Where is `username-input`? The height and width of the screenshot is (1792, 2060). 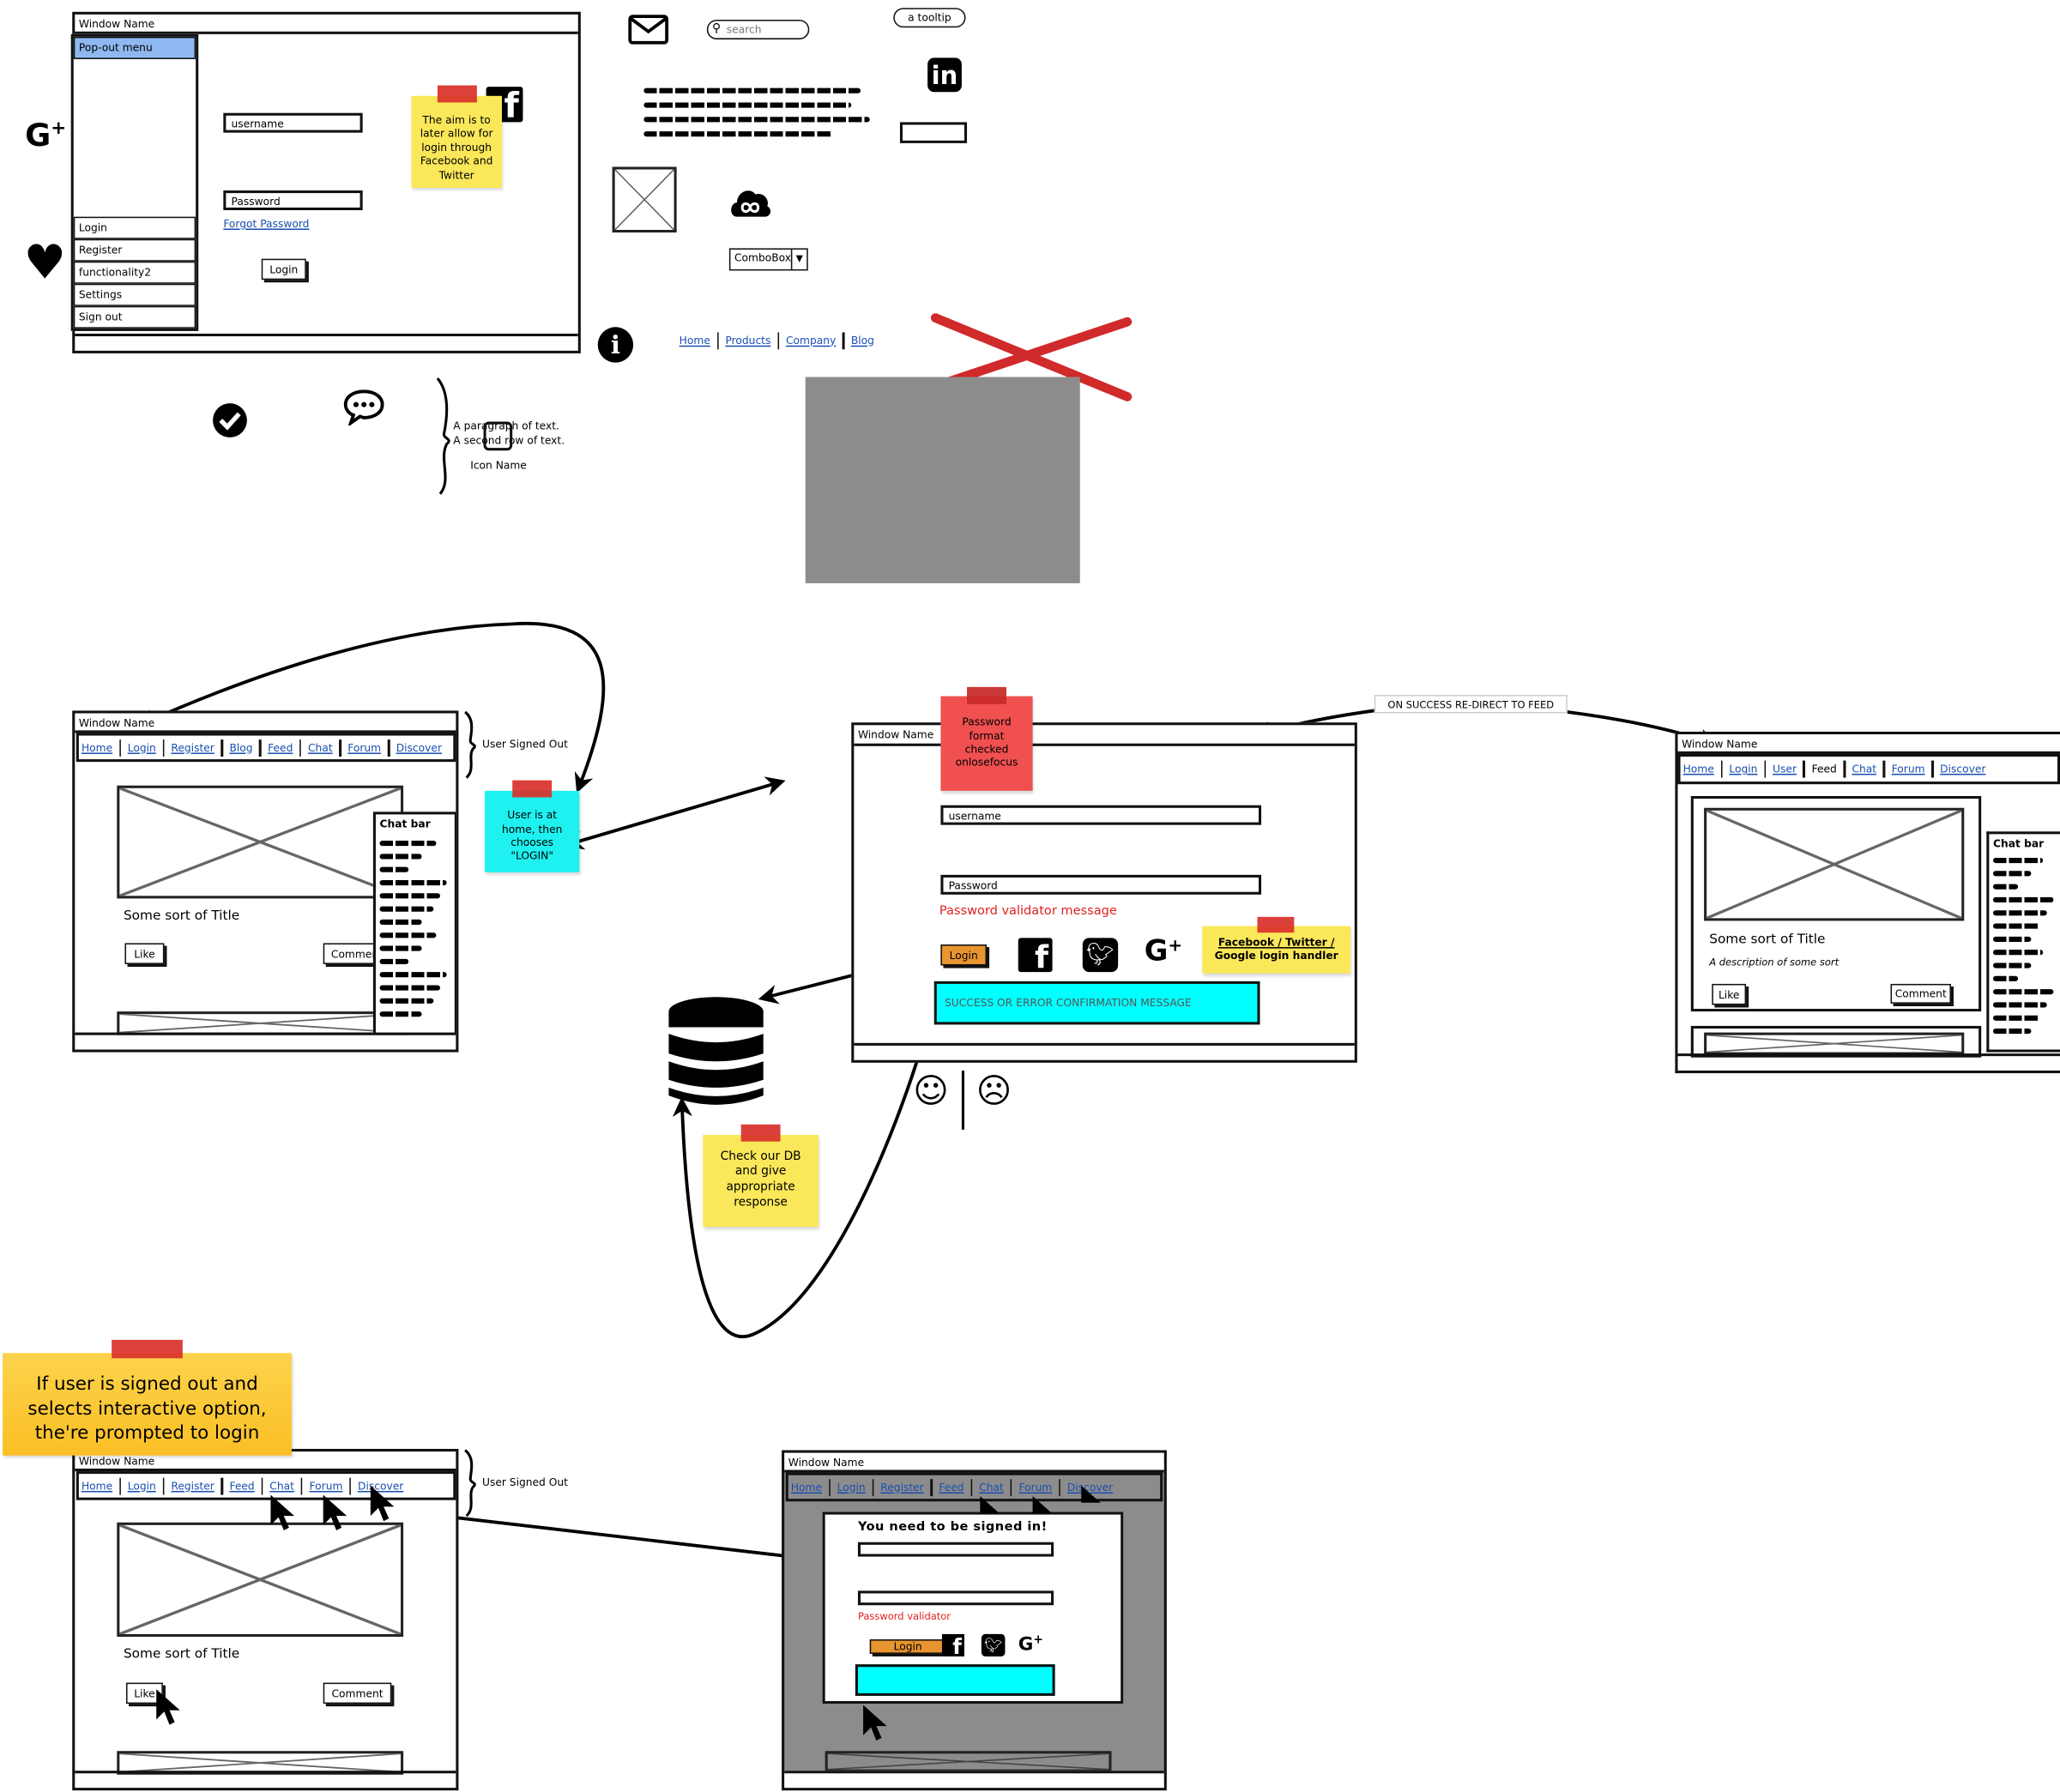 username-input is located at coordinates (955, 1550).